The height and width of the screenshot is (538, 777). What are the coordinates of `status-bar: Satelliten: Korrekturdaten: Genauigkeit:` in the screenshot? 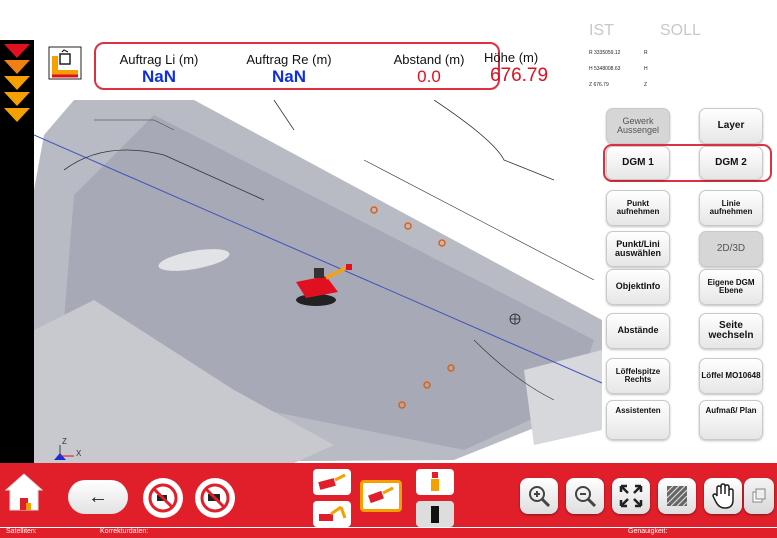 It's located at (388, 532).